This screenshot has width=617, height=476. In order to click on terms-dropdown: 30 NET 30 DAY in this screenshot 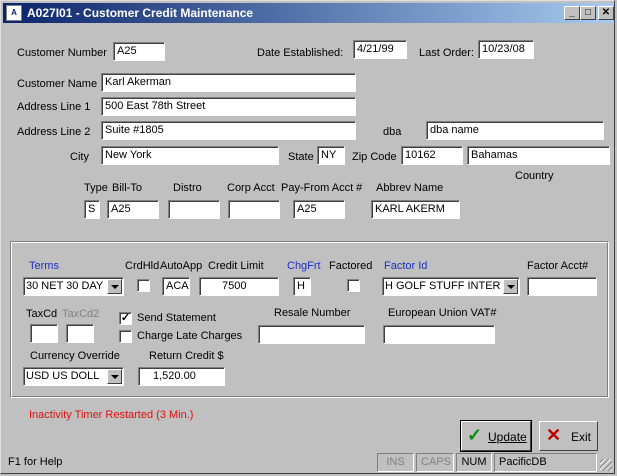, I will do `click(73, 286)`.